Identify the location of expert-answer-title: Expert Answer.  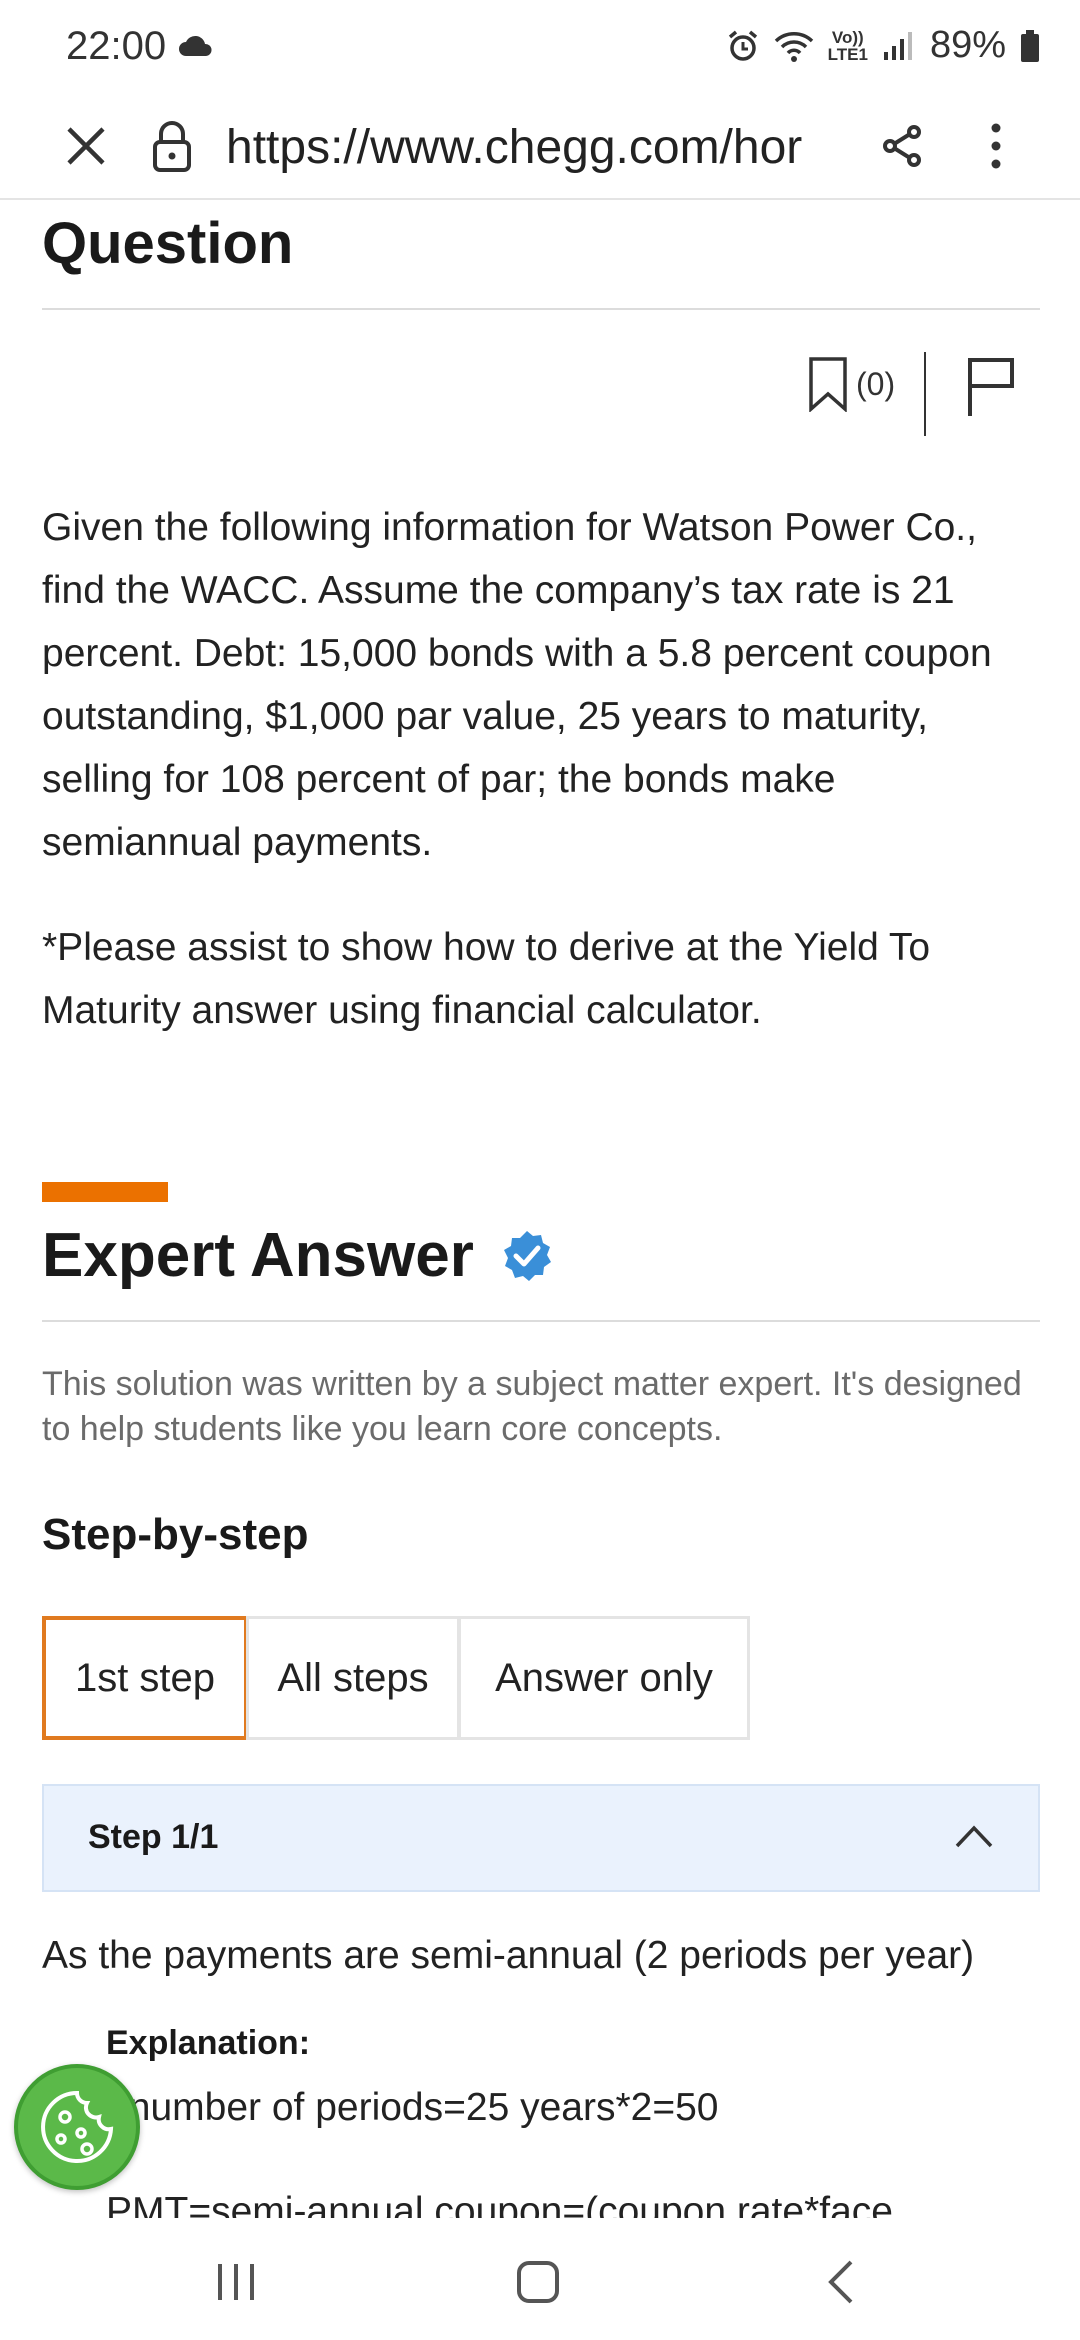
(258, 1255).